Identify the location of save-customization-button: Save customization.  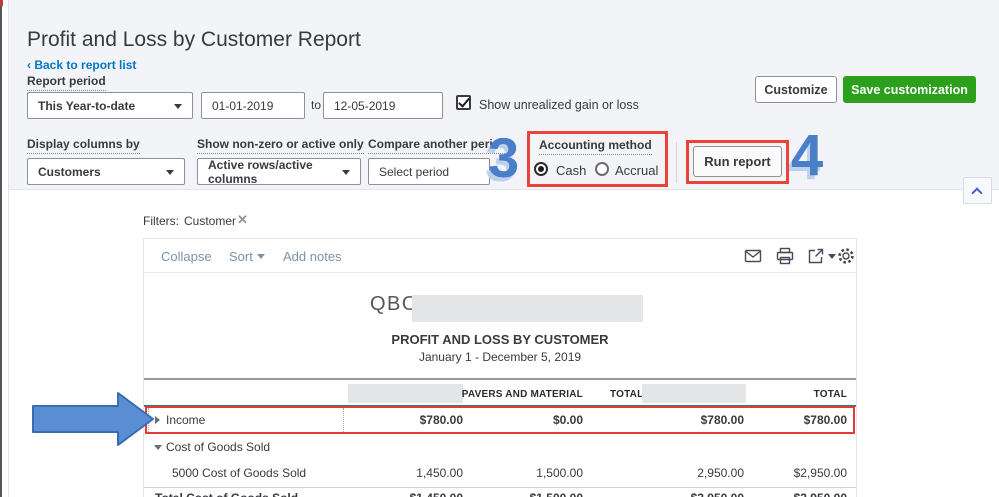
(909, 89).